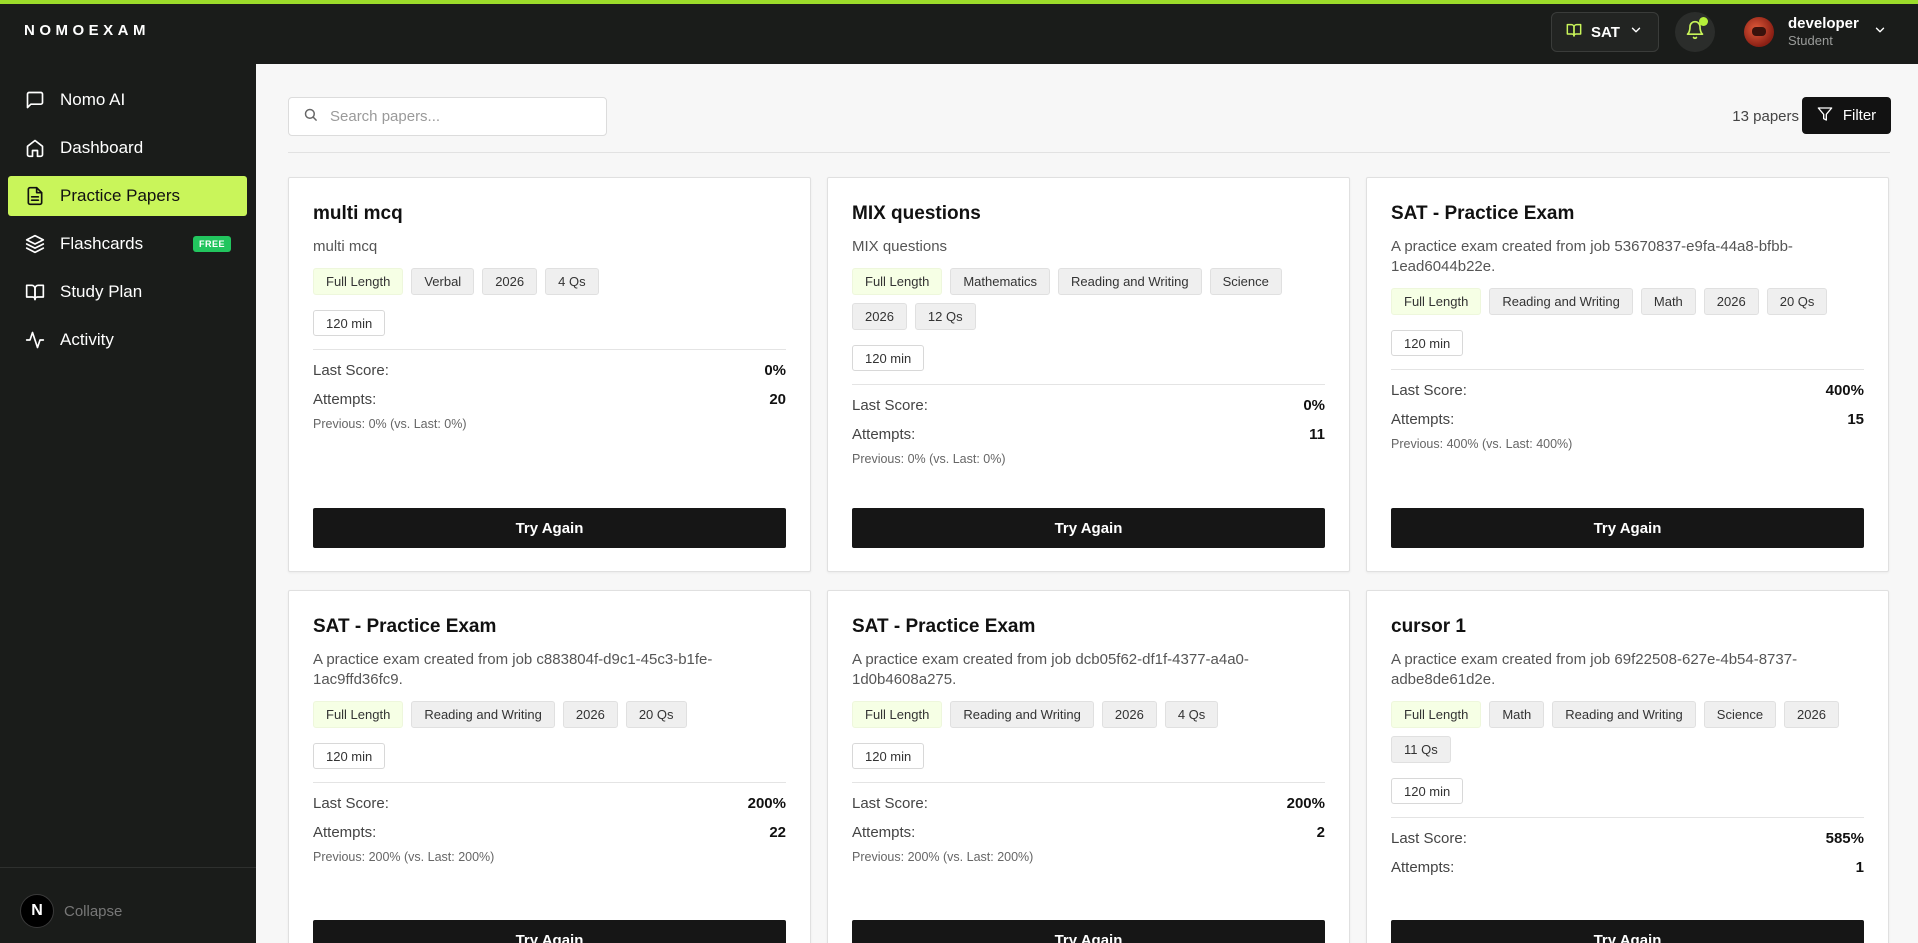 Image resolution: width=1918 pixels, height=943 pixels. I want to click on toolbar-divider, so click(1089, 152).